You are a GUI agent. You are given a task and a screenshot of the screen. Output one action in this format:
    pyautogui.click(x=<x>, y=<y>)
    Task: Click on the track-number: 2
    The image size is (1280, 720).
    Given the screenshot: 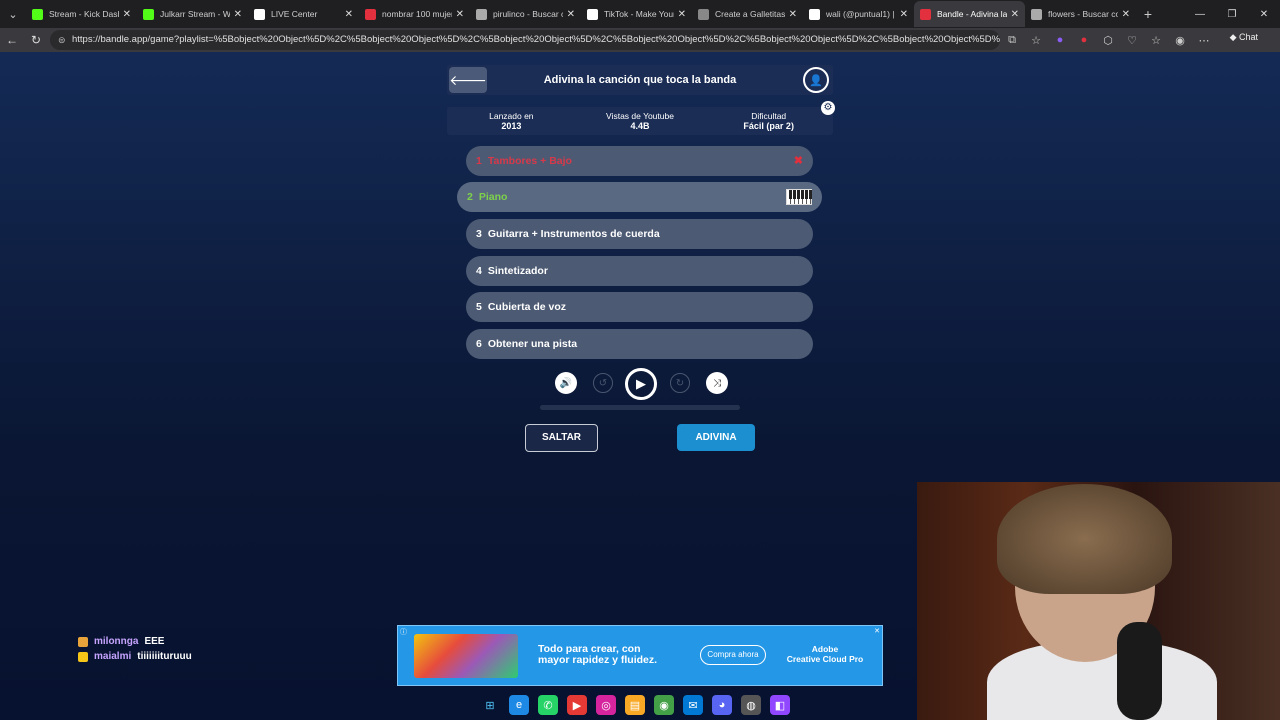 What is the action you would take?
    pyautogui.click(x=470, y=197)
    